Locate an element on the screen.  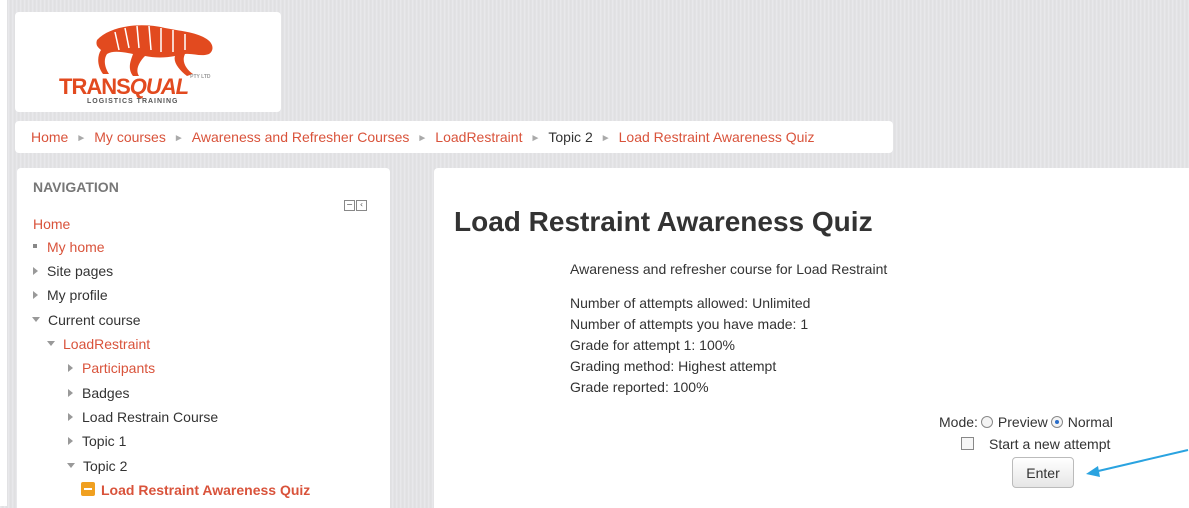
nav-item-my-profile: My profile is located at coordinates (70, 295).